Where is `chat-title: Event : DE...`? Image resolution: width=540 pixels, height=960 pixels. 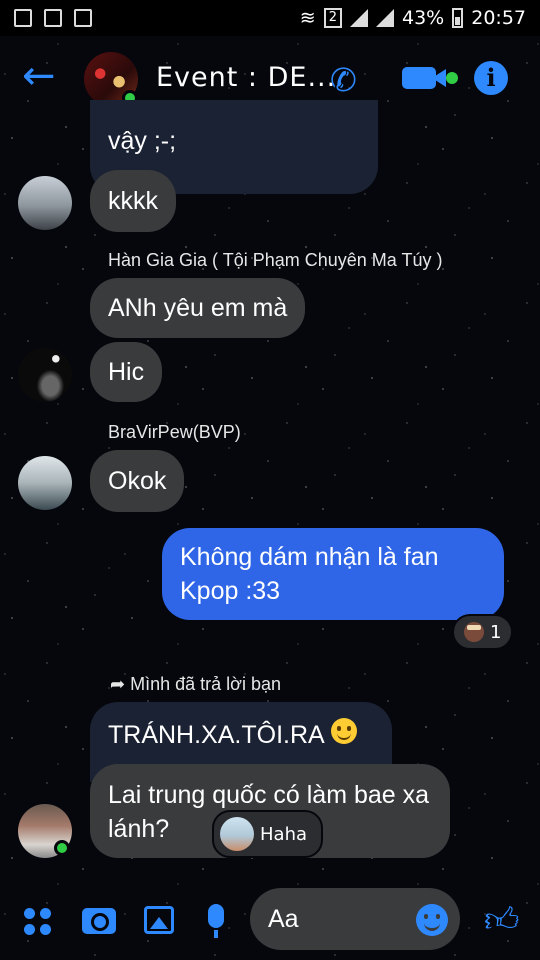
chat-title: Event : DE... is located at coordinates (246, 77).